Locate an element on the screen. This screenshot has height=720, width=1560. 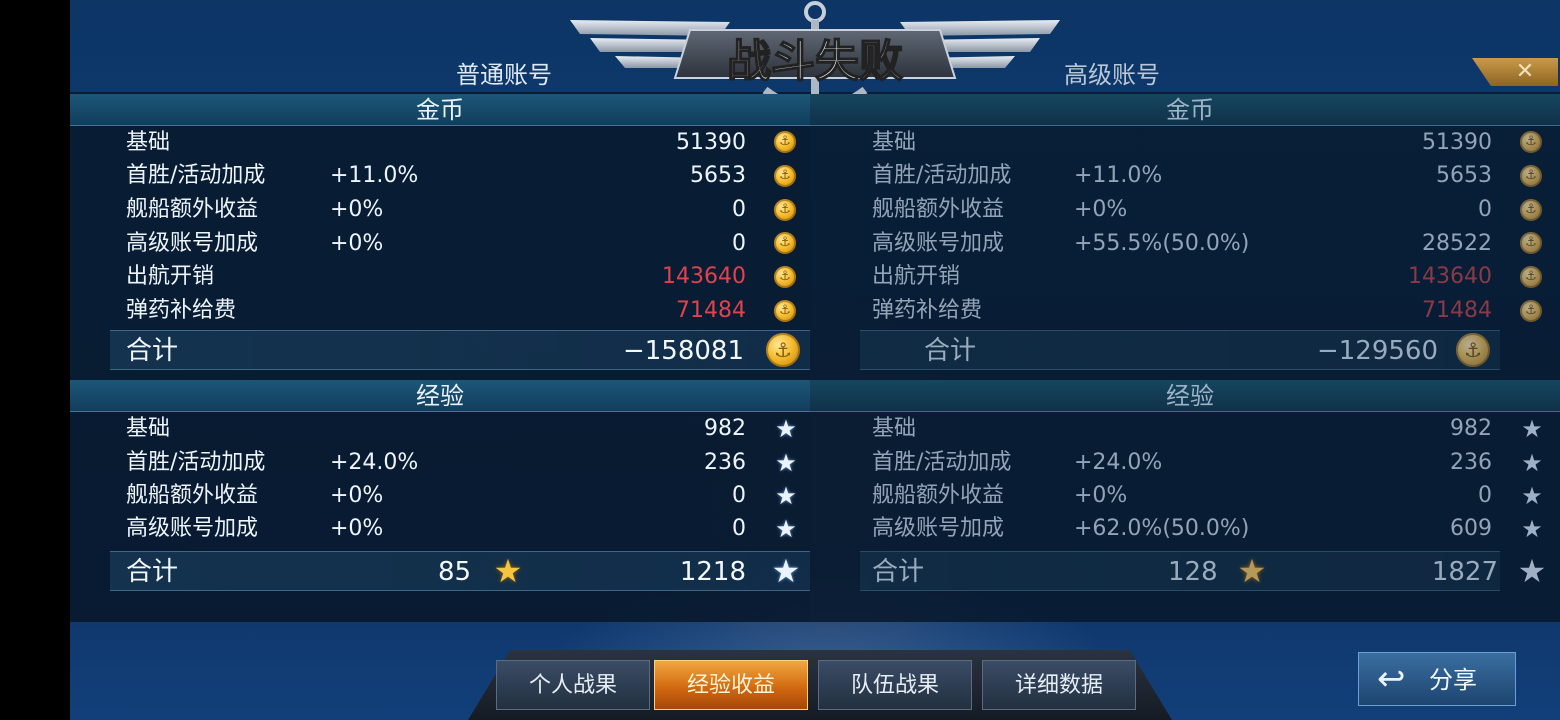
row-value: 609 is located at coordinates (1471, 528).